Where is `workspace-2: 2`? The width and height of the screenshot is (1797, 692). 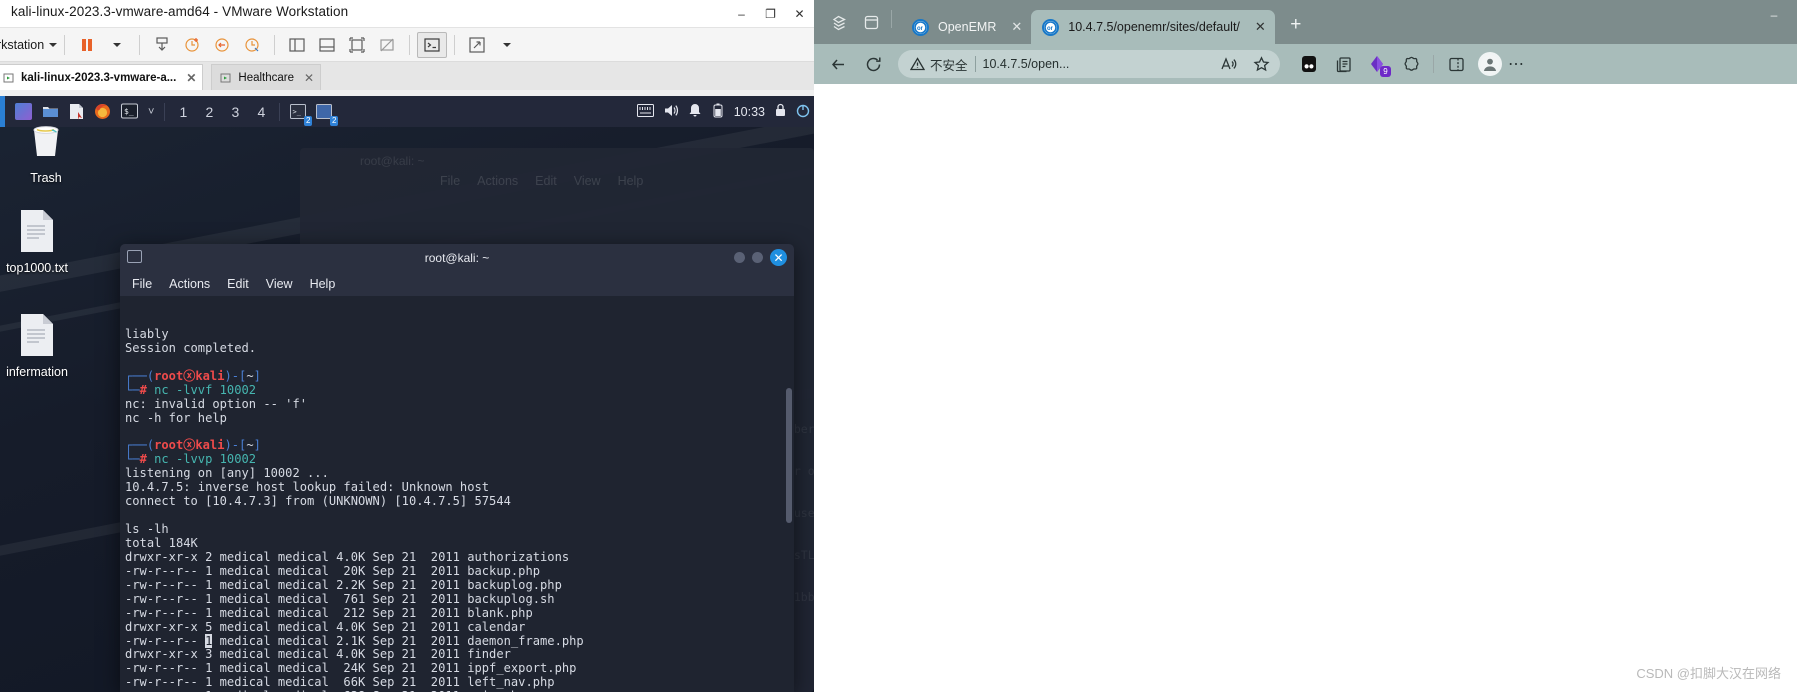
workspace-2: 2 is located at coordinates (209, 112).